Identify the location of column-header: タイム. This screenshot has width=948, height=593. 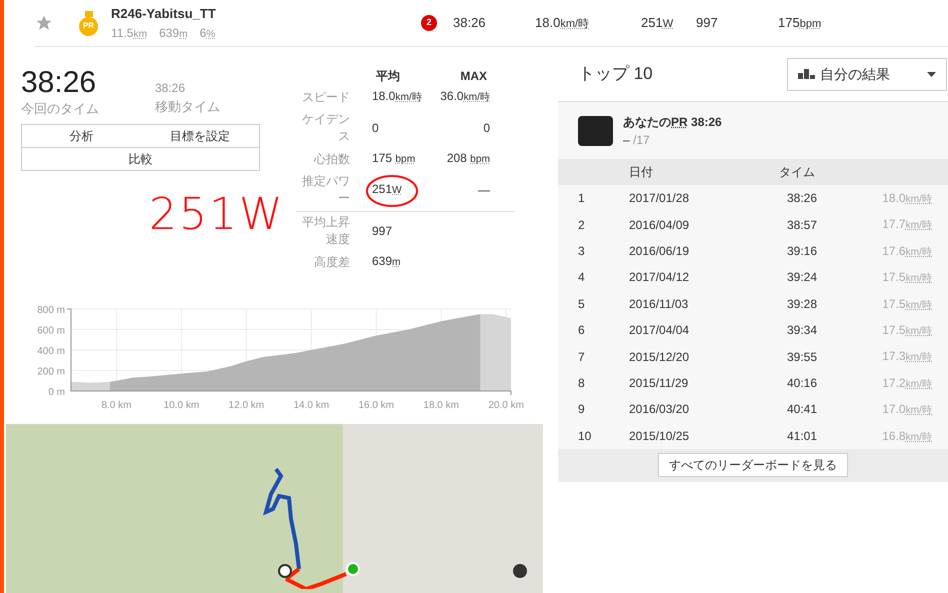
(797, 172).